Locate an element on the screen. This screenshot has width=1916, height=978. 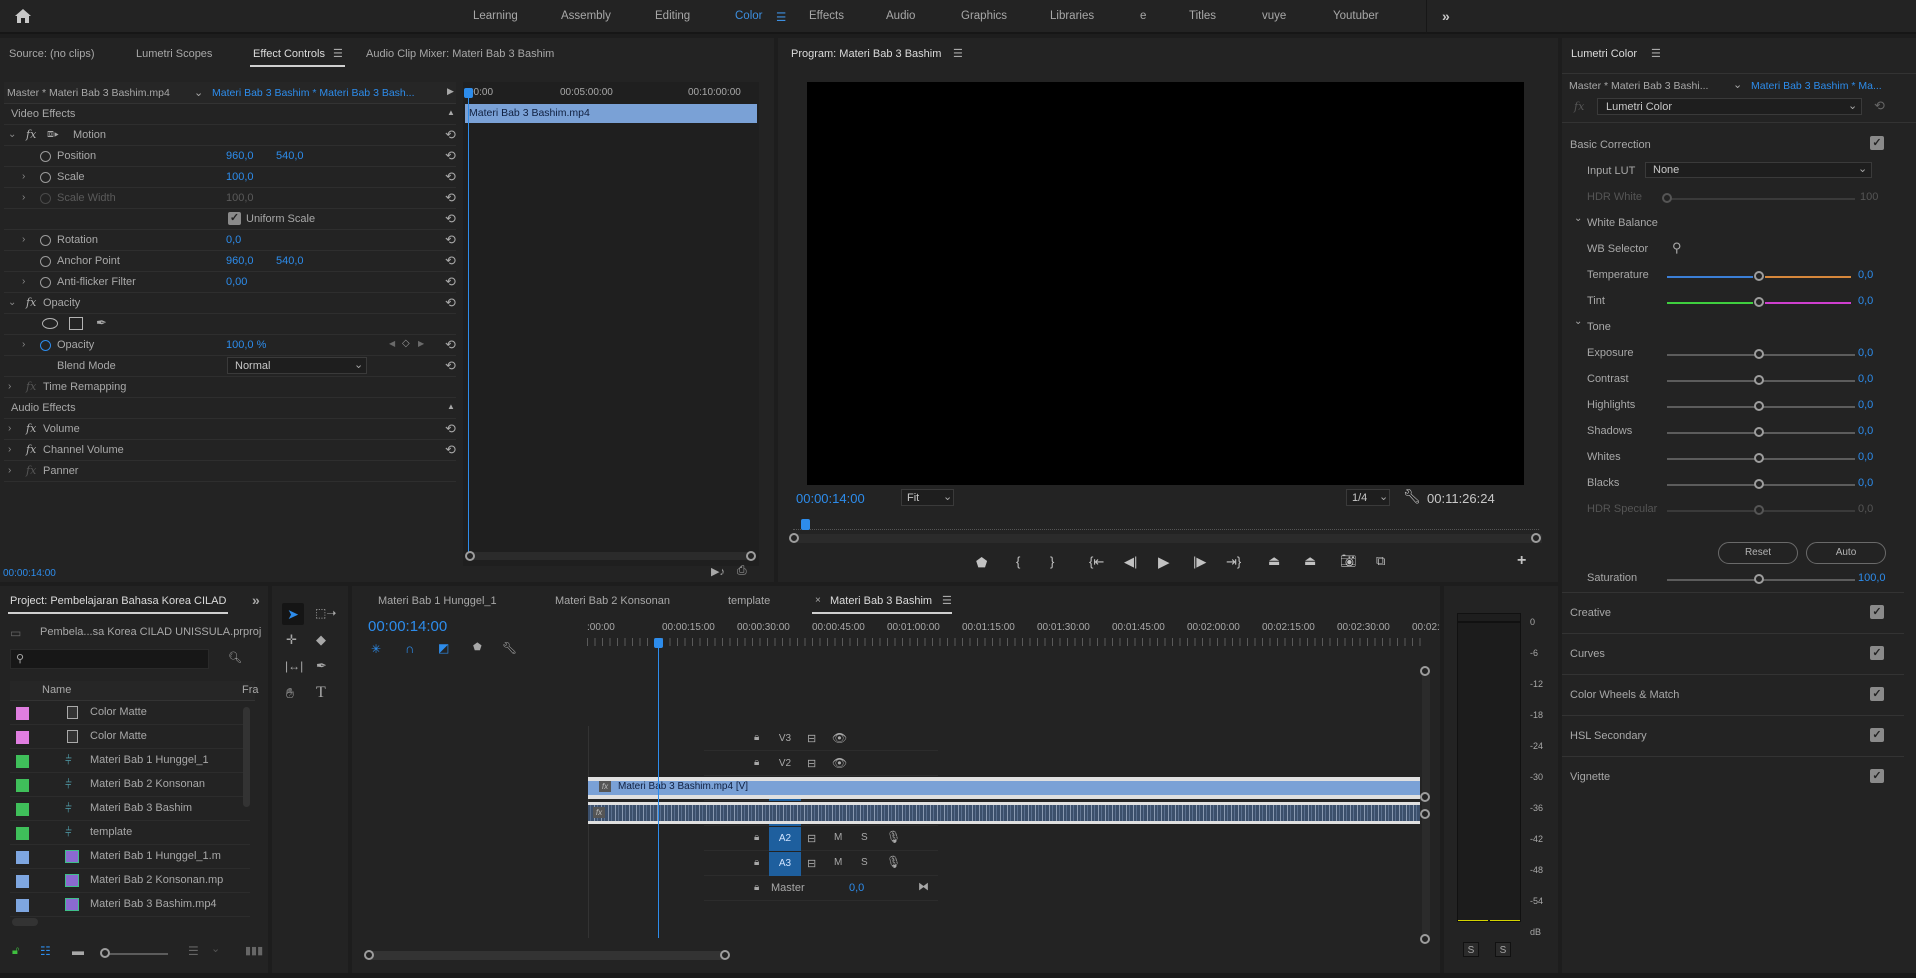
fx-icon: fx is located at coordinates (31, 302).